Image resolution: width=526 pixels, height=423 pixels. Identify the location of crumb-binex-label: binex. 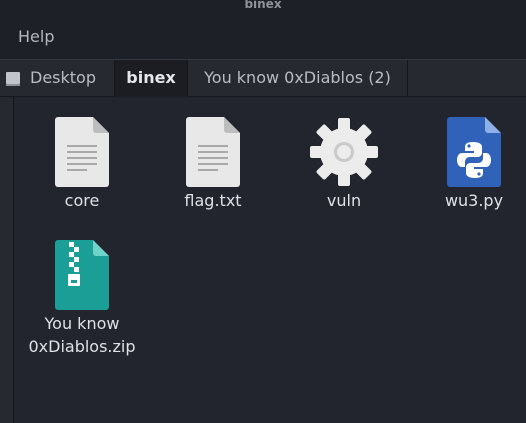
(151, 77).